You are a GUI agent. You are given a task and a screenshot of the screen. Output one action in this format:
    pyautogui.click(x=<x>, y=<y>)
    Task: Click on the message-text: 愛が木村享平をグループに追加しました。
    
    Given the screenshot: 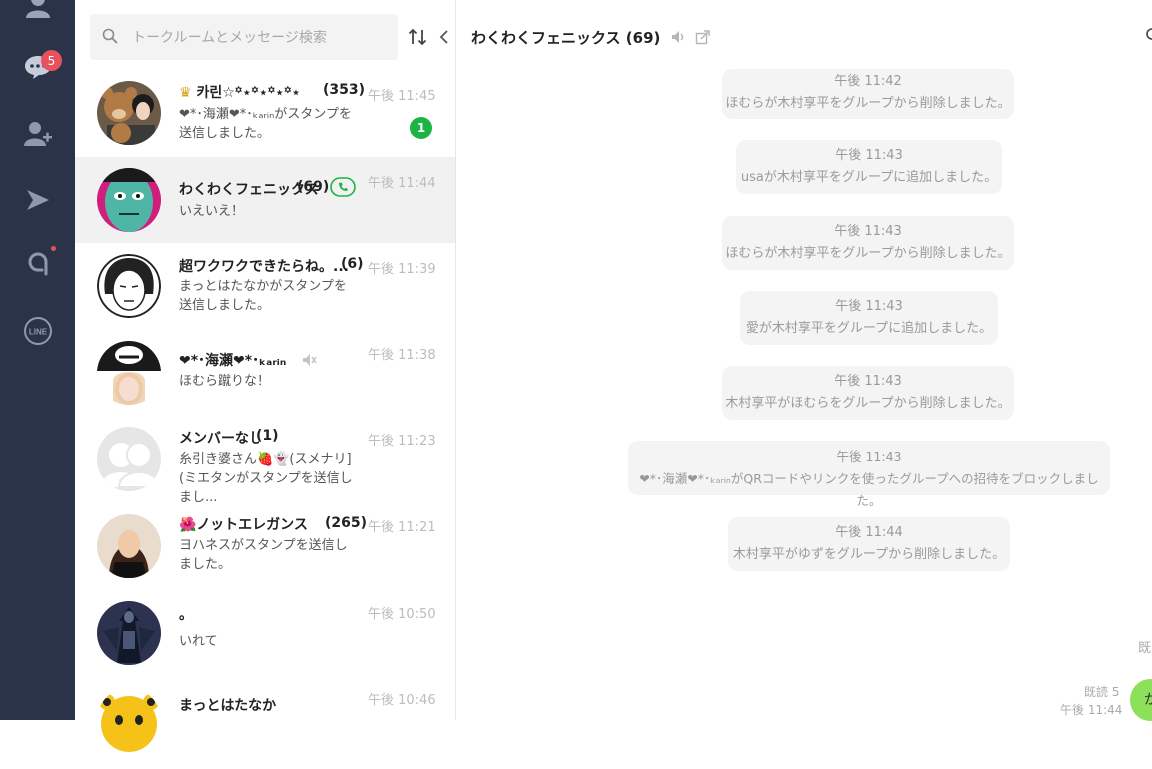 What is the action you would take?
    pyautogui.click(x=869, y=328)
    